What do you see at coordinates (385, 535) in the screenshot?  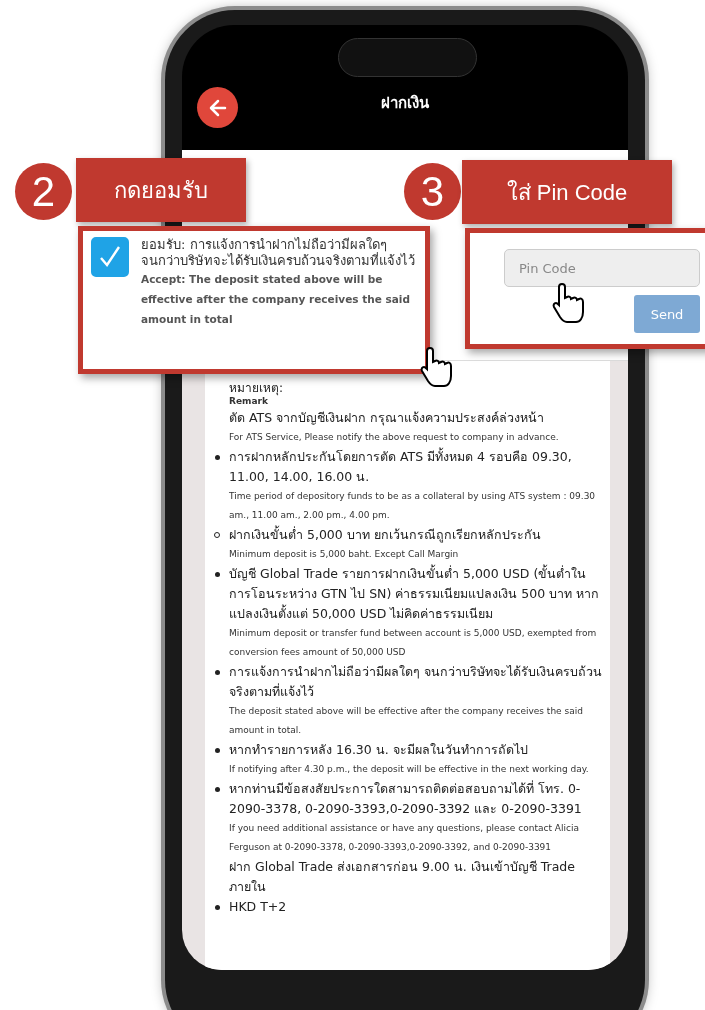 I see `note-text: ฝากเงินขั้นต่ำ 5,000 บาท ยกเว้นกรณีถูกเรียกหลักประกัน` at bounding box center [385, 535].